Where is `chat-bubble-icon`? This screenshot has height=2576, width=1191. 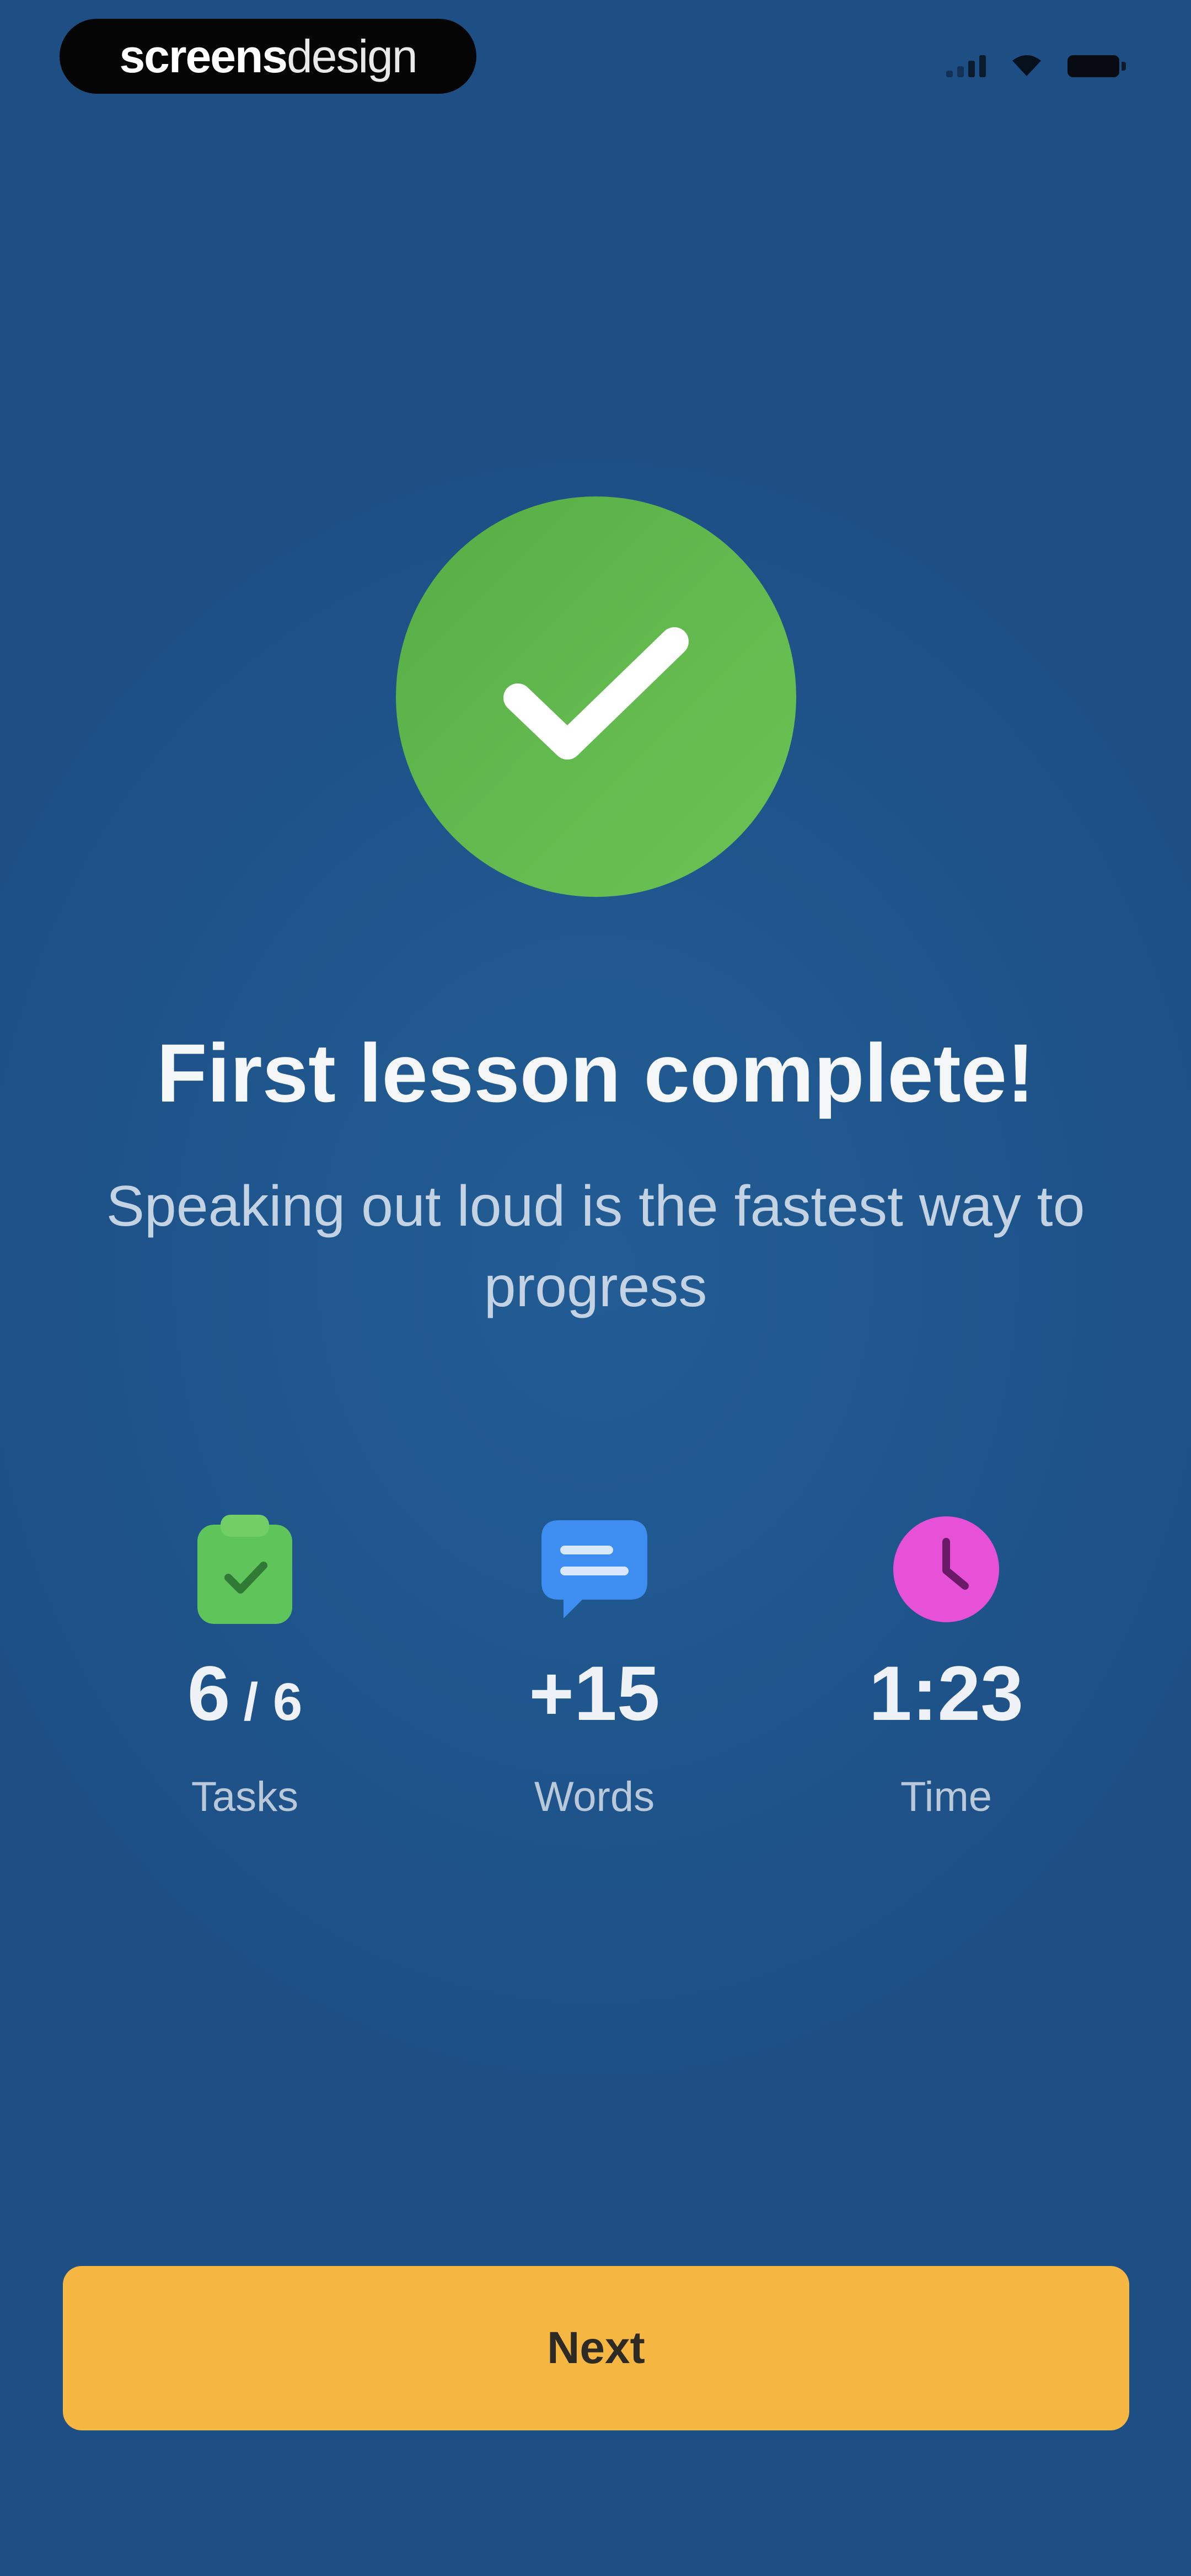
chat-bubble-icon is located at coordinates (594, 1569).